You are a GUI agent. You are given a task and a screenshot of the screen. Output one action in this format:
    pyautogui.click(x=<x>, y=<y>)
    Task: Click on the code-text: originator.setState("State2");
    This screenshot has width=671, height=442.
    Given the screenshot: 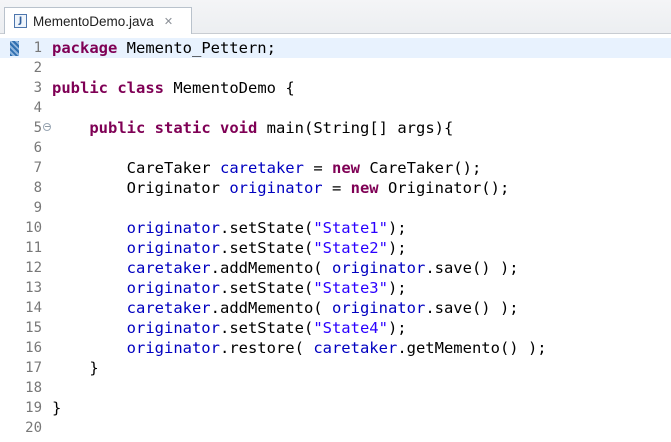 What is the action you would take?
    pyautogui.click(x=229, y=248)
    